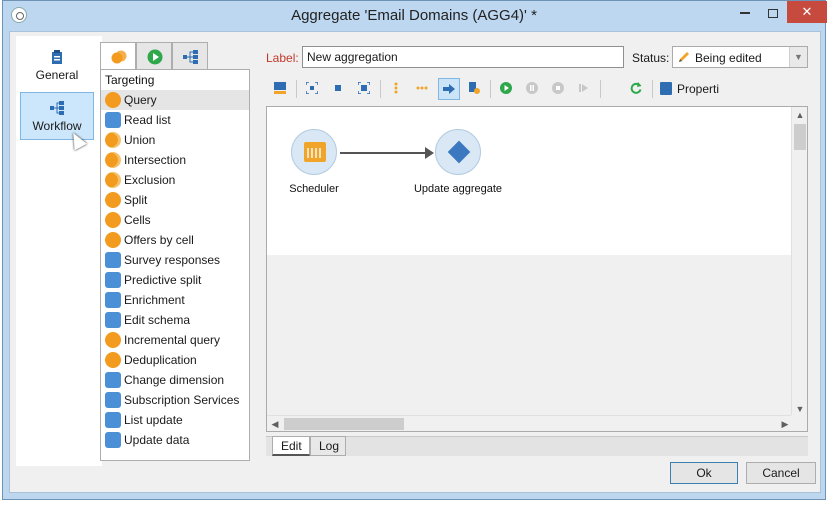 The width and height of the screenshot is (828, 512). What do you see at coordinates (275, 423) in the screenshot?
I see `scroll-left-icon: ◀` at bounding box center [275, 423].